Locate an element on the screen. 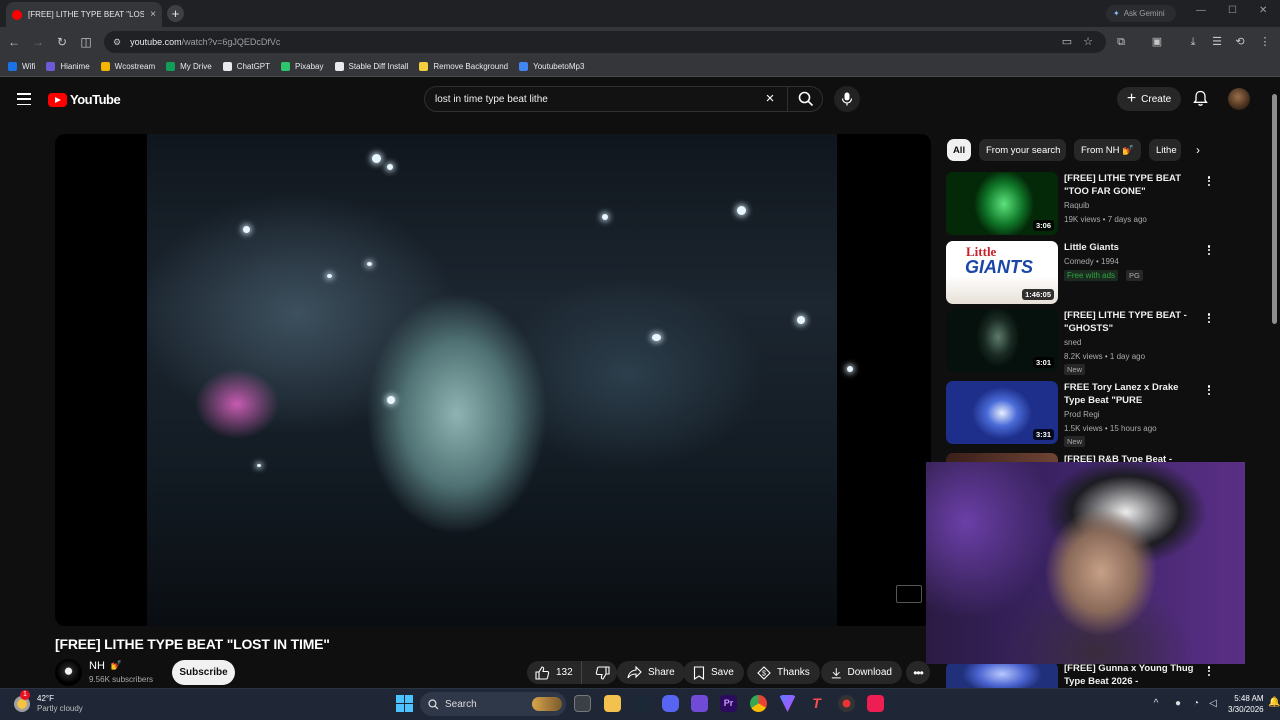 The image size is (1280, 720). tiktok-icon is located at coordinates (875, 703).